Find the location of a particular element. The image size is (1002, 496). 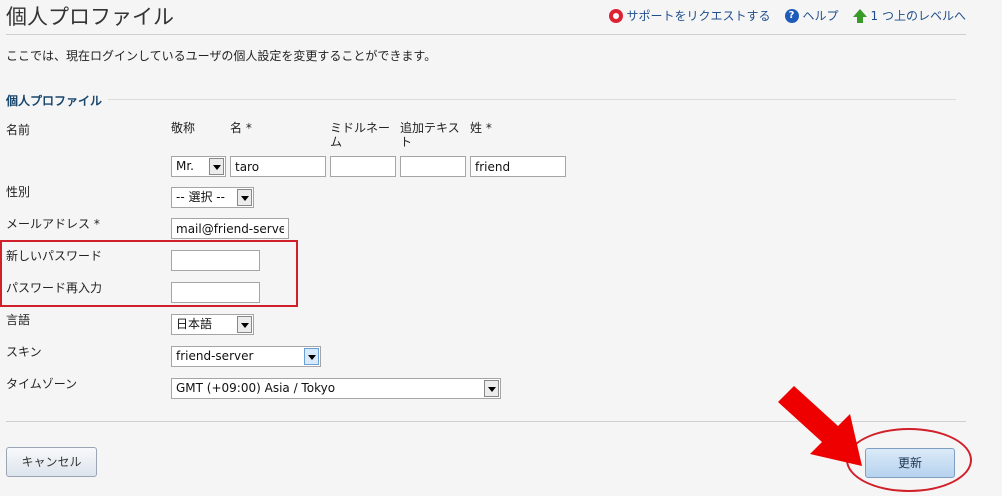

suffix-label: 追加テキスト is located at coordinates (430, 135).